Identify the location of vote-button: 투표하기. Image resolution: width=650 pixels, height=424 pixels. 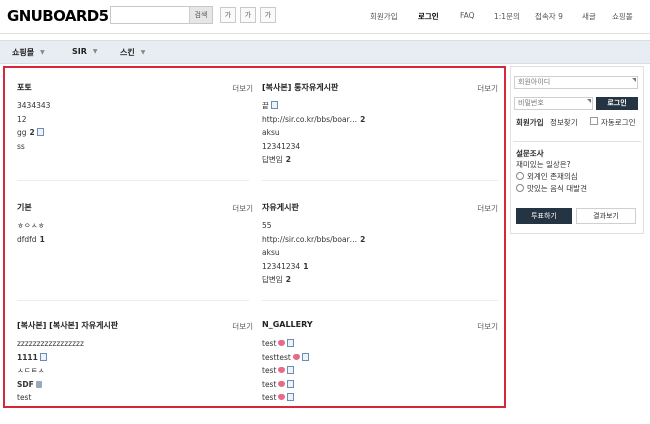
(544, 216).